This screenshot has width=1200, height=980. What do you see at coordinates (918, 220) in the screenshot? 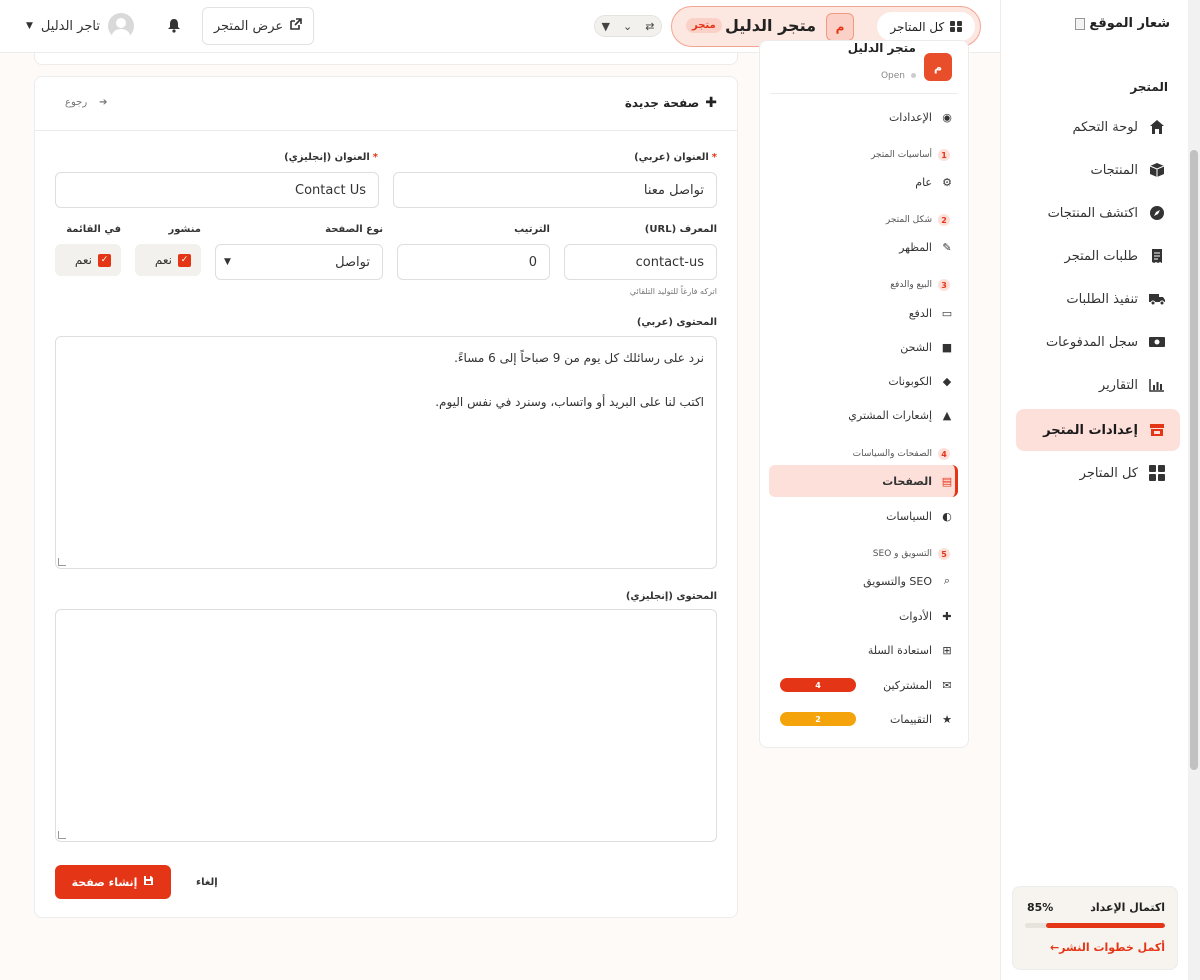
I see `subnav-group-look: 2 شكل المتجر` at bounding box center [918, 220].